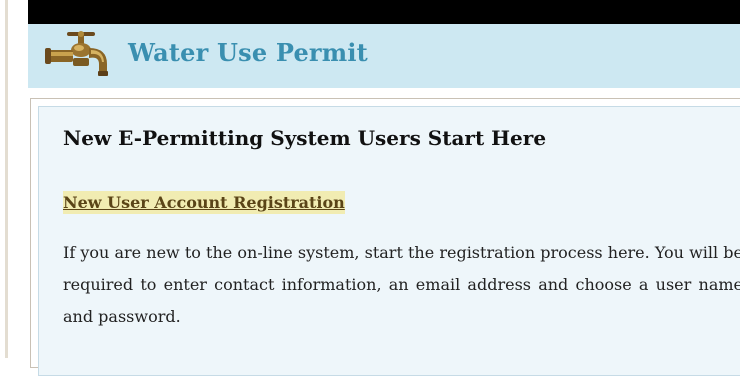 This screenshot has height=376, width=740. I want to click on left-page-border, so click(4, 179).